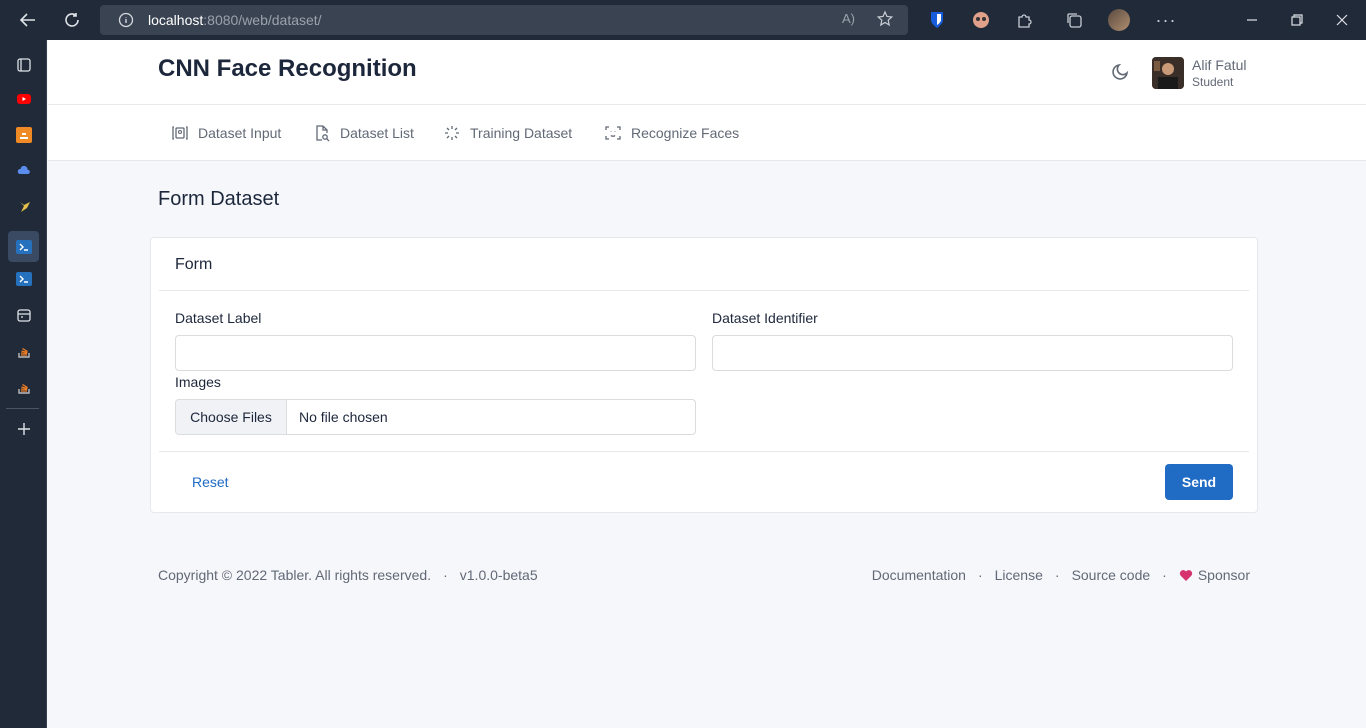 This screenshot has height=728, width=1366. Describe the element at coordinates (176, 20) in the screenshot. I see `url-host: localhost` at that location.